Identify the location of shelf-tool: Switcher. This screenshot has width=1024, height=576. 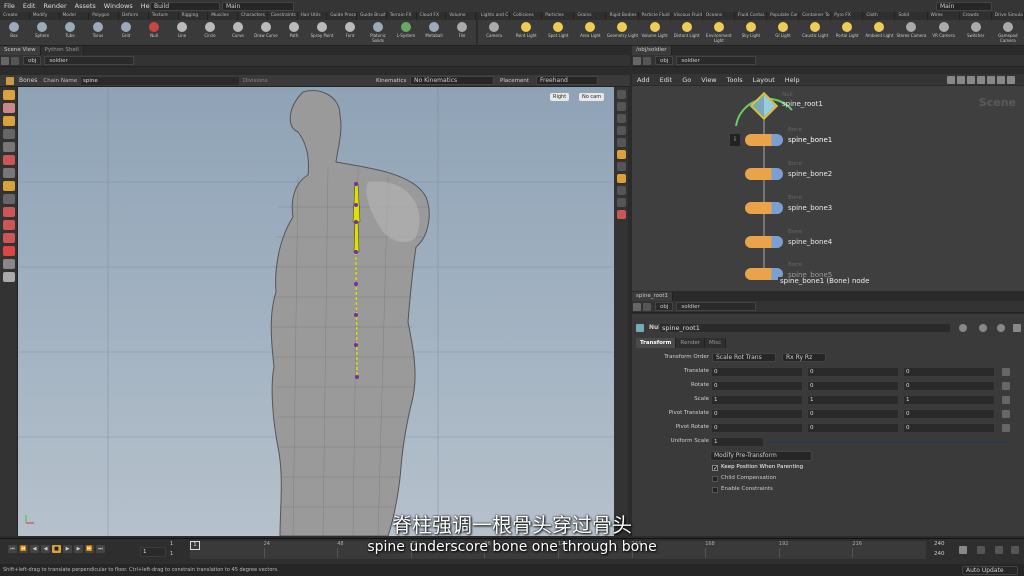
(976, 30).